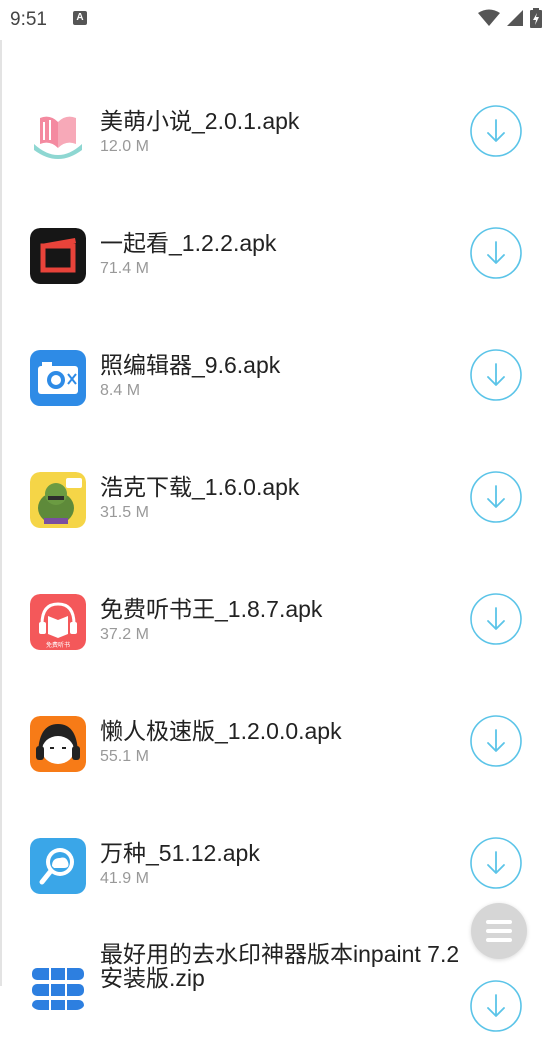 The width and height of the screenshot is (554, 1056). Describe the element at coordinates (58, 866) in the screenshot. I see `search-cloud-icon` at that location.